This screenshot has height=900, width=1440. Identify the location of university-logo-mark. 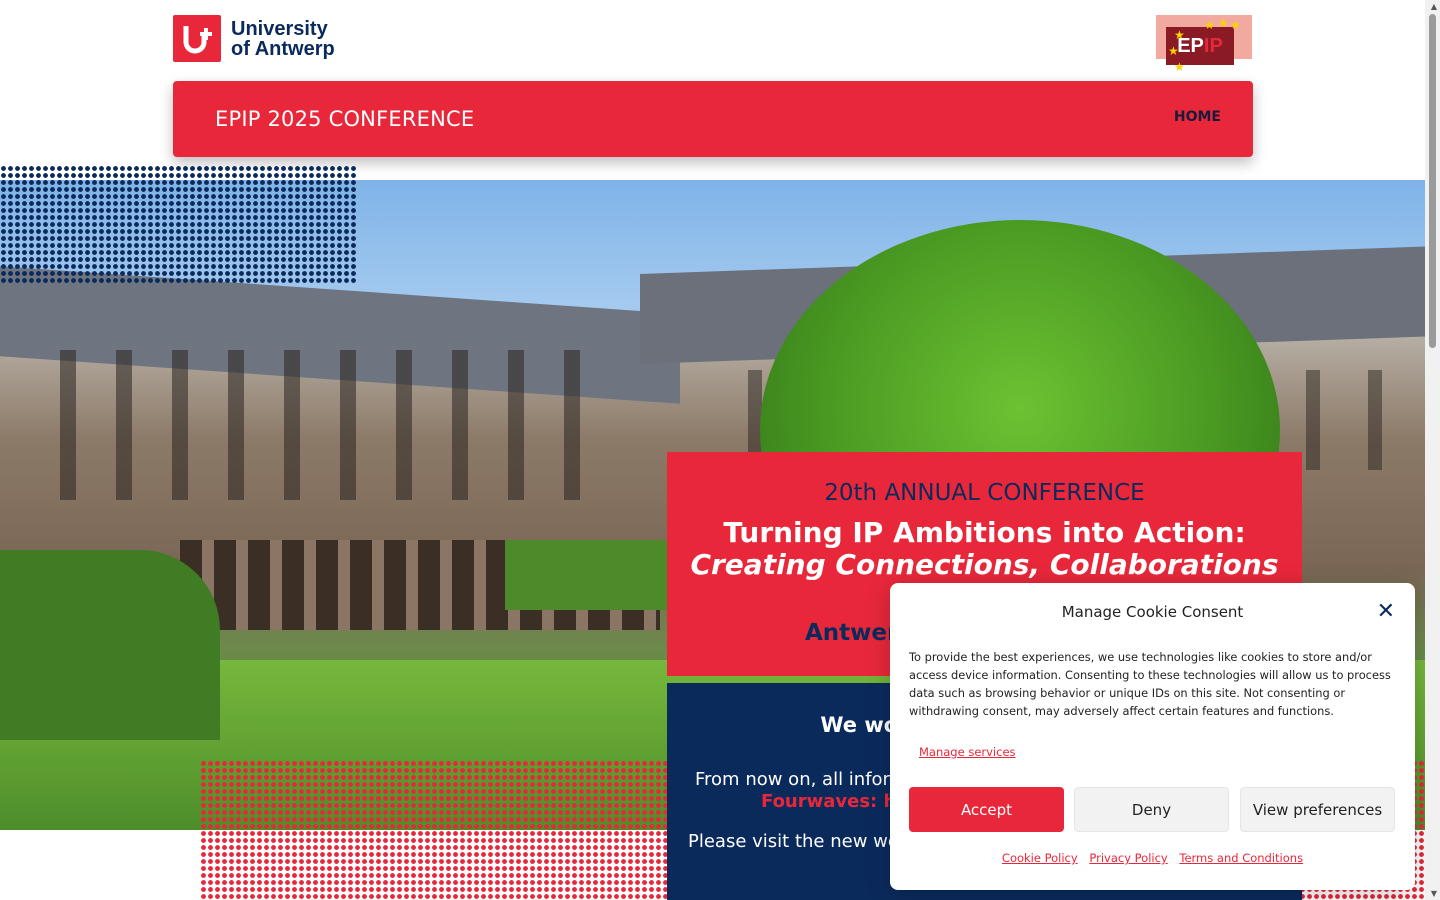
(197, 38).